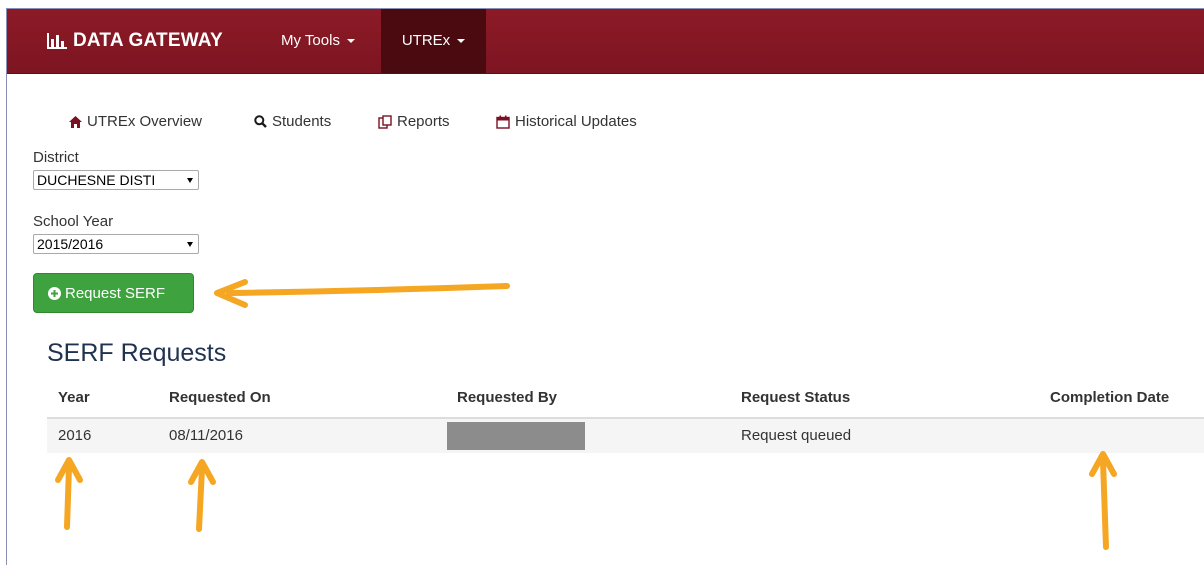 The width and height of the screenshot is (1204, 565). Describe the element at coordinates (796, 435) in the screenshot. I see `cell-request-status: Request queued` at that location.